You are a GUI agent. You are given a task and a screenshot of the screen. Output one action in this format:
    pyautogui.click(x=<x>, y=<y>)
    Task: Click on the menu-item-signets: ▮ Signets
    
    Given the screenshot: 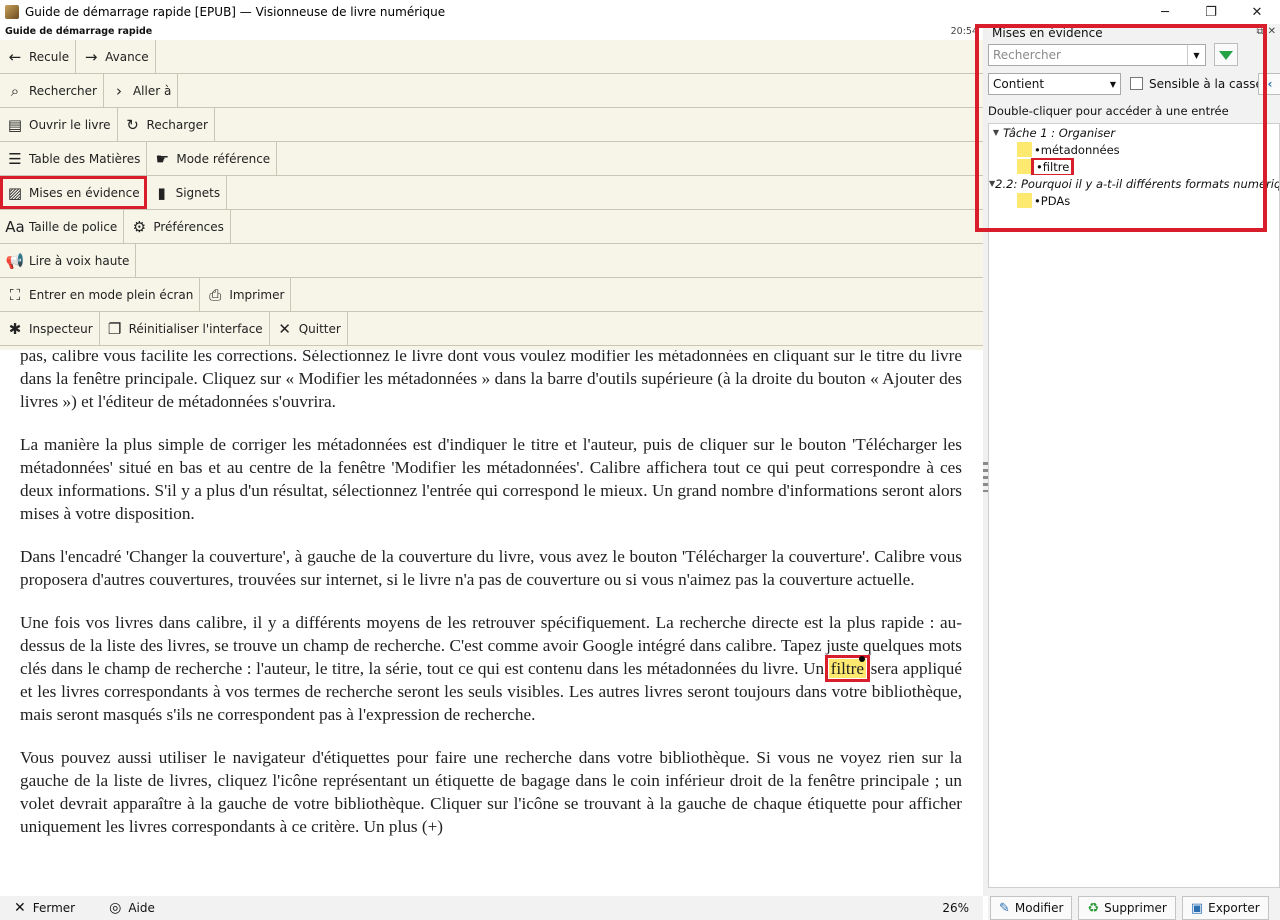 What is the action you would take?
    pyautogui.click(x=187, y=192)
    